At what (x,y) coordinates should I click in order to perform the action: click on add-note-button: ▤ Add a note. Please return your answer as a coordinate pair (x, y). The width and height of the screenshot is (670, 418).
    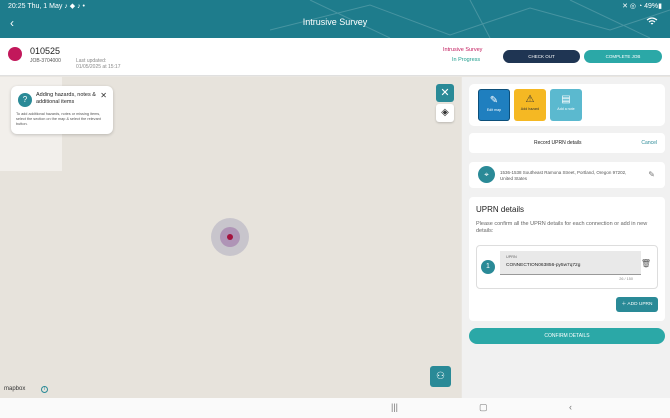
    Looking at the image, I should click on (566, 105).